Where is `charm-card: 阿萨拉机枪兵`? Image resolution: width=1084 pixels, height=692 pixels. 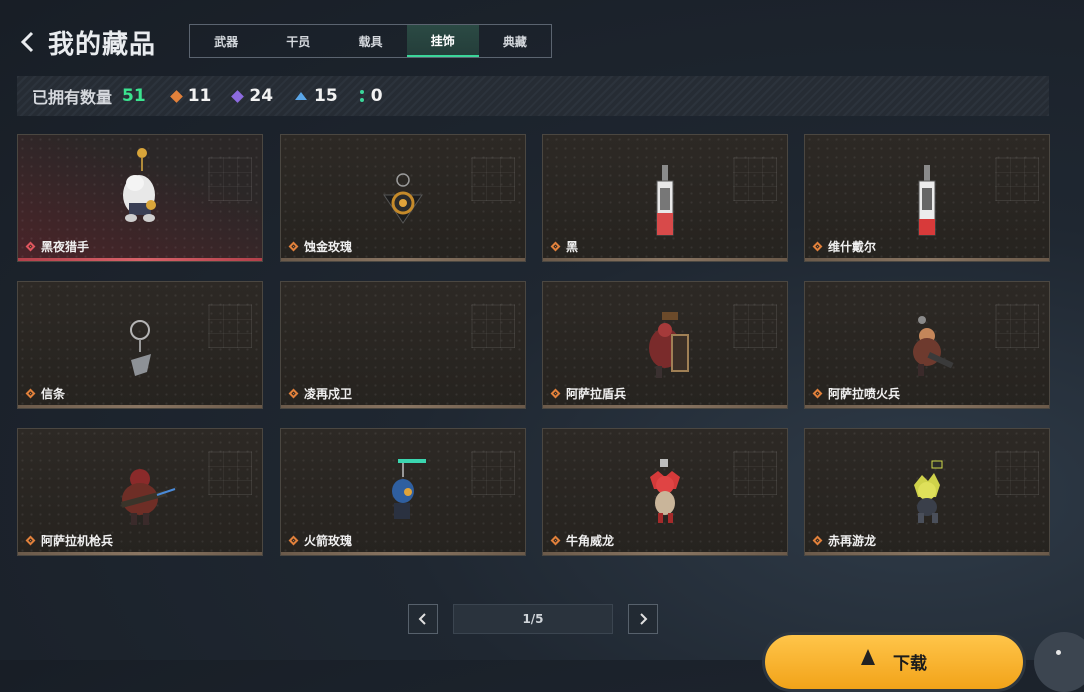
charm-card: 阿萨拉机枪兵 is located at coordinates (140, 492).